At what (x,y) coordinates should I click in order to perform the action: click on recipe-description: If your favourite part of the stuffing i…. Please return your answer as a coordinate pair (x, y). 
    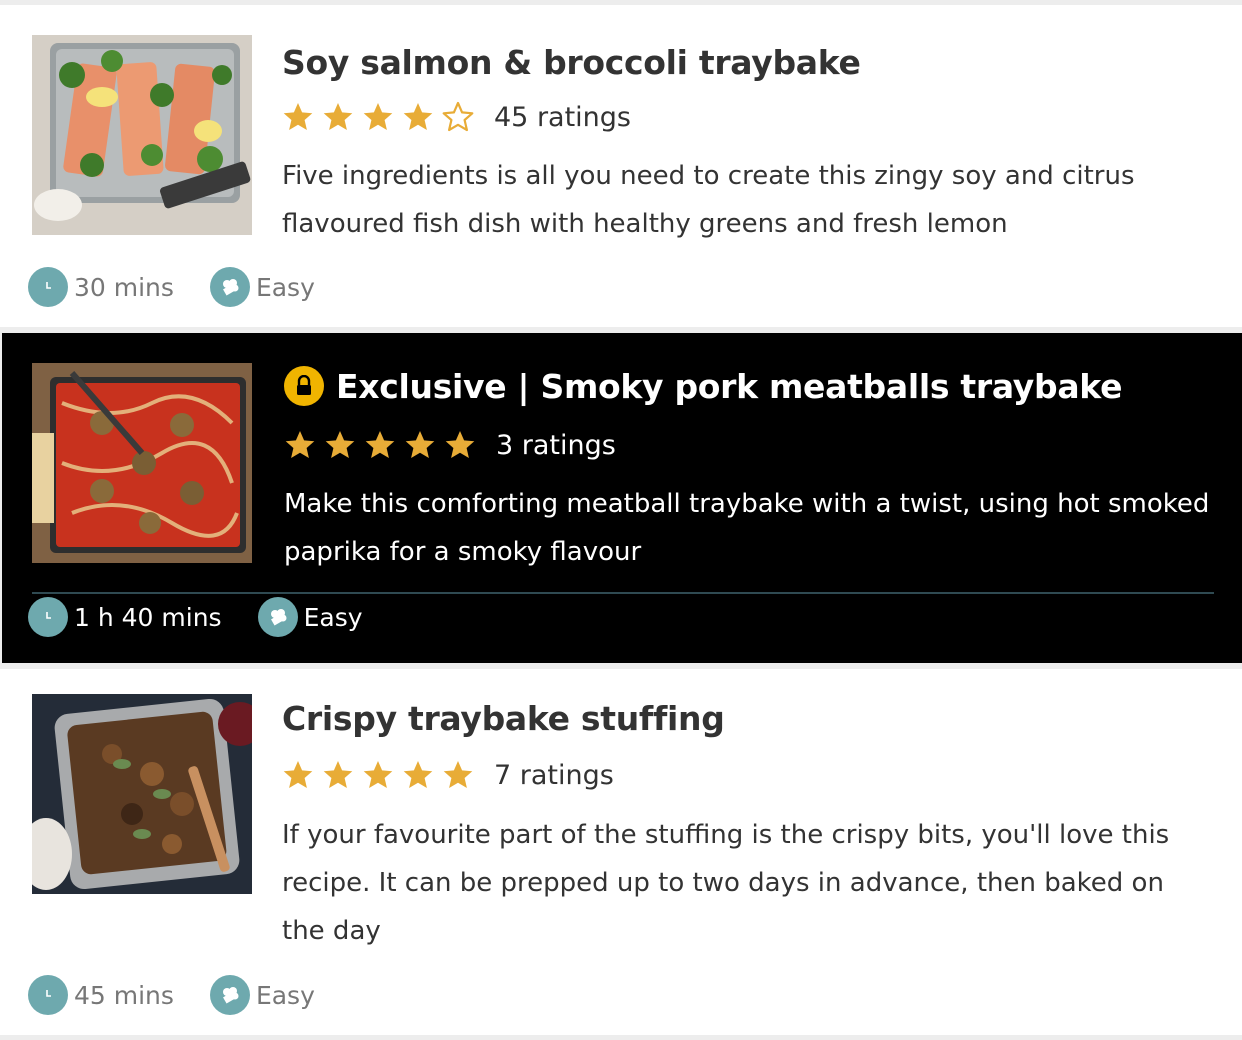
    Looking at the image, I should click on (726, 883).